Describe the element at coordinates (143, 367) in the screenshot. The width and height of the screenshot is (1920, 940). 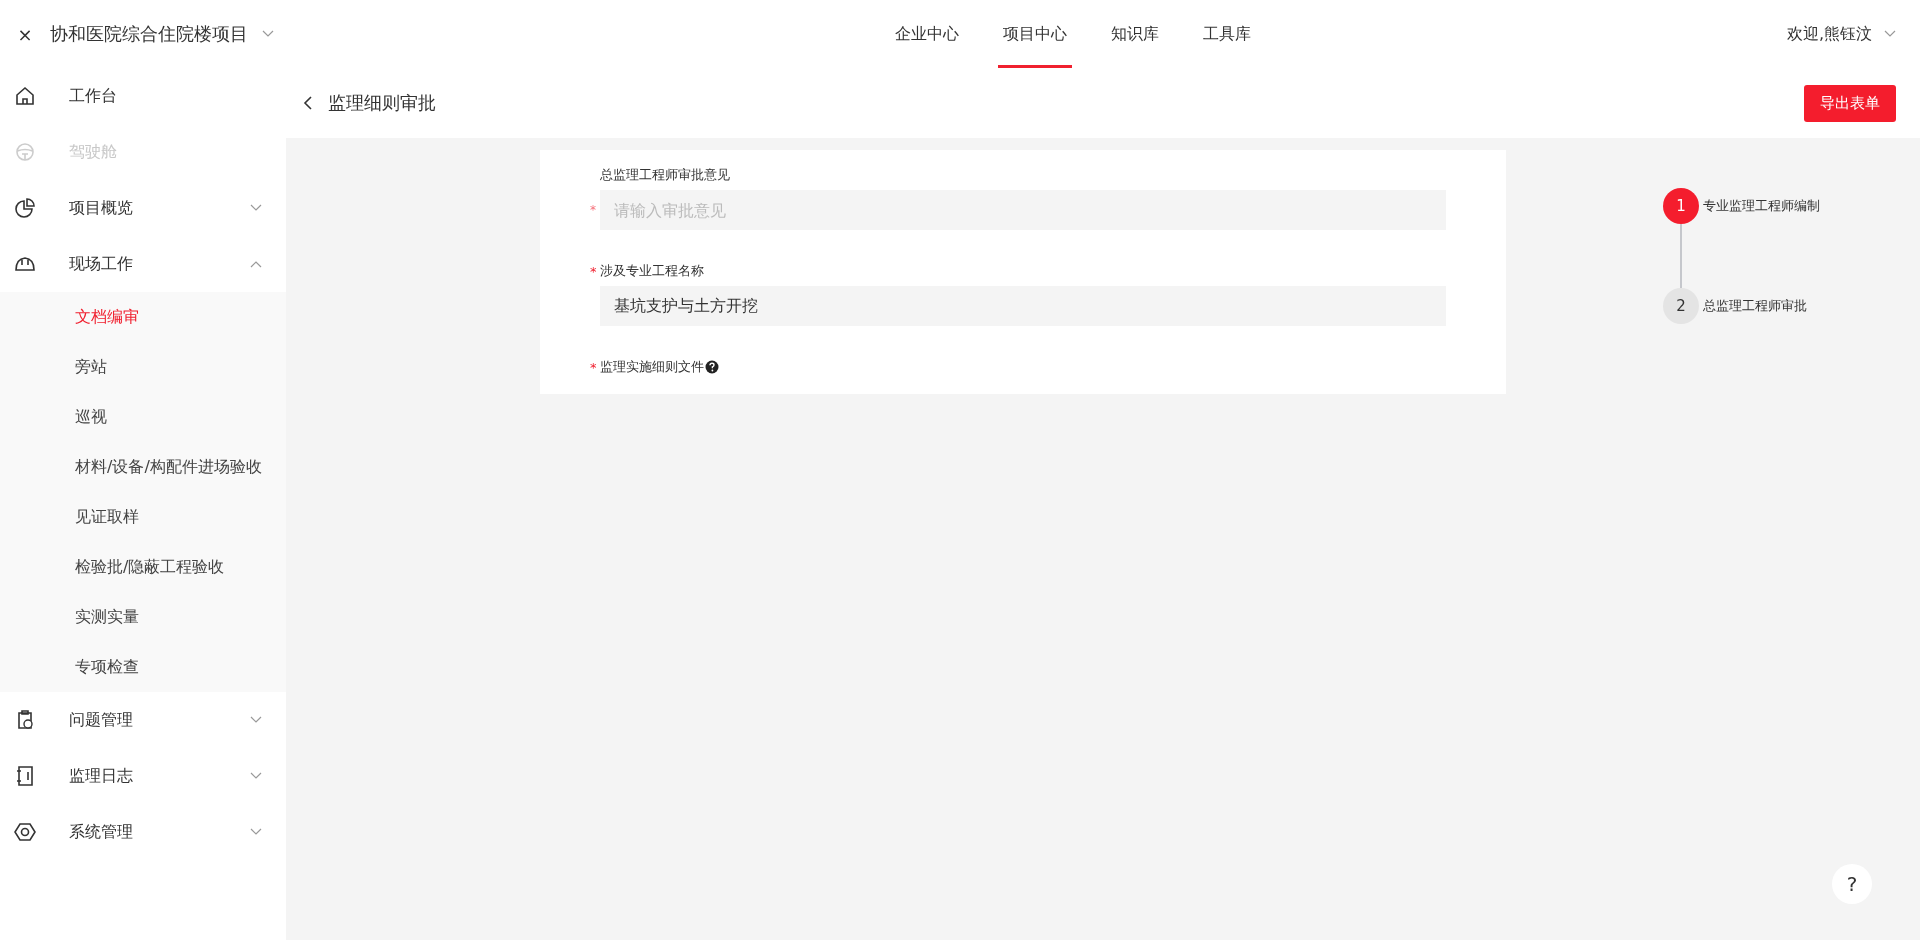
I see `submenu-item: 旁站` at that location.